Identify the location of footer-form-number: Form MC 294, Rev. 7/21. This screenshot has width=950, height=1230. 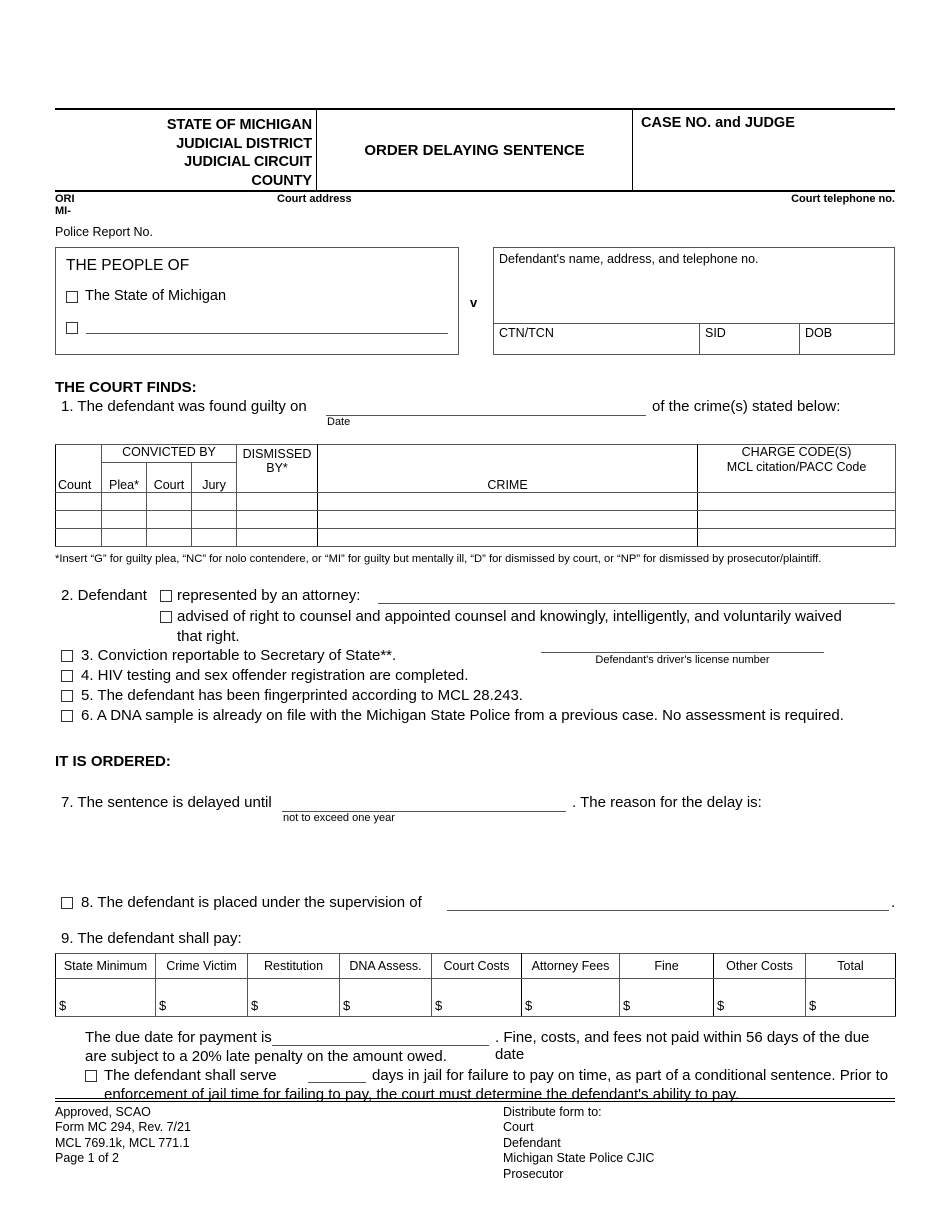
(123, 1127).